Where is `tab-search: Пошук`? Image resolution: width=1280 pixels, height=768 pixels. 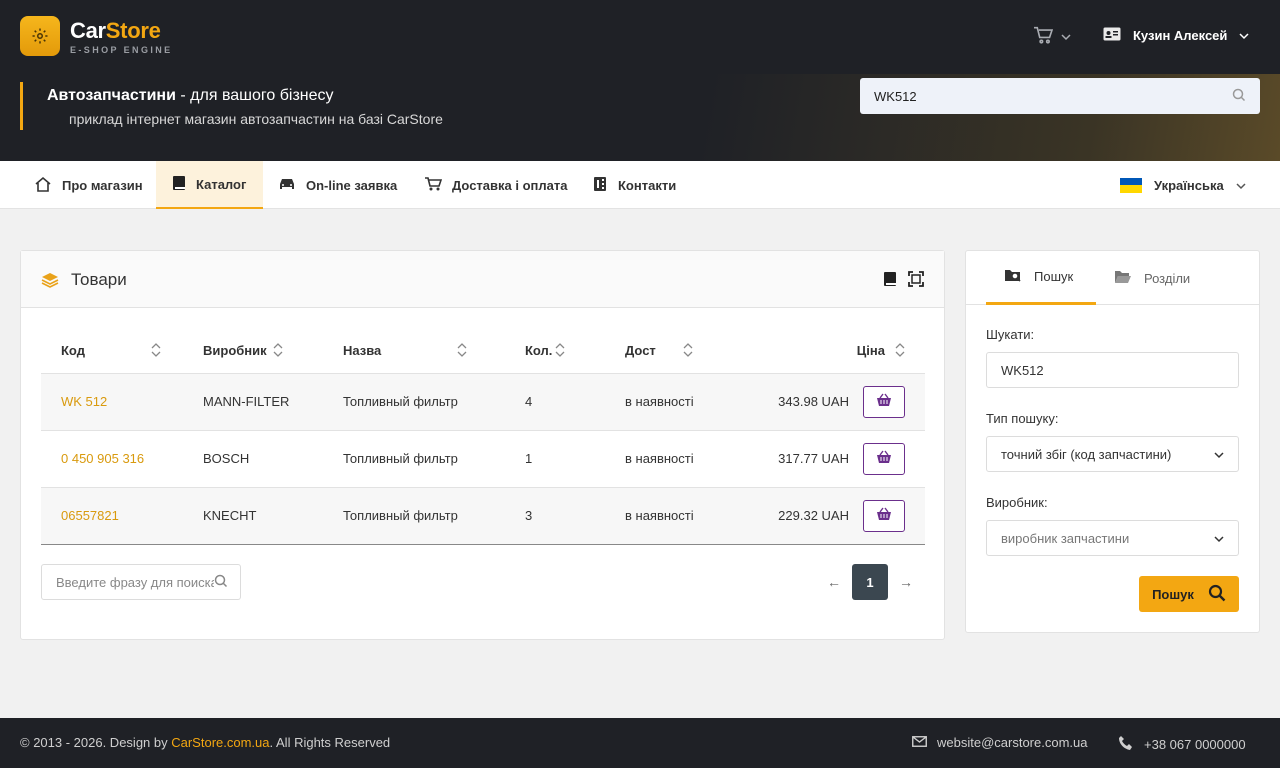 tab-search: Пошук is located at coordinates (1041, 278).